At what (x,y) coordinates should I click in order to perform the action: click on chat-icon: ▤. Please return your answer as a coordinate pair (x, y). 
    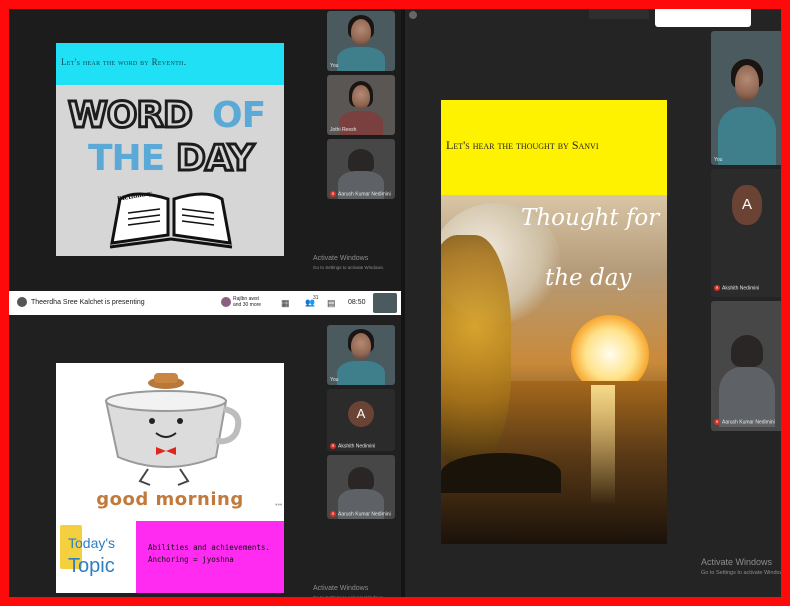
    Looking at the image, I should click on (331, 303).